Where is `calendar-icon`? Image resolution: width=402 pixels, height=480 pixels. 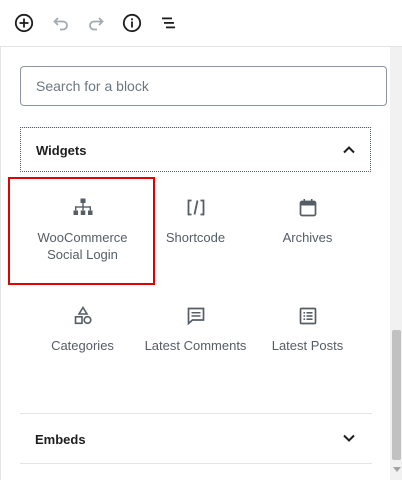
calendar-icon is located at coordinates (307, 208).